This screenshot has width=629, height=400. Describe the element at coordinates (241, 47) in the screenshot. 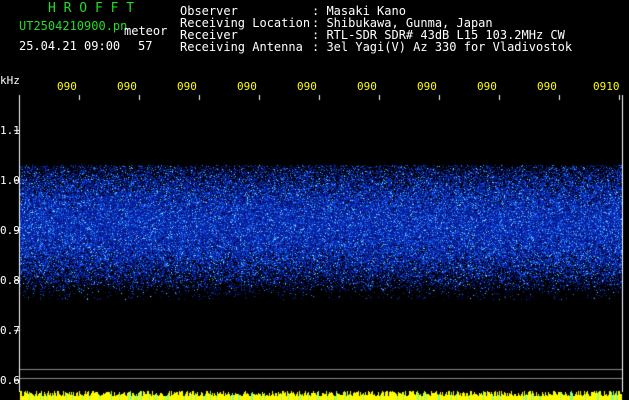

I see `antenna-label: Receiving Antenna` at that location.